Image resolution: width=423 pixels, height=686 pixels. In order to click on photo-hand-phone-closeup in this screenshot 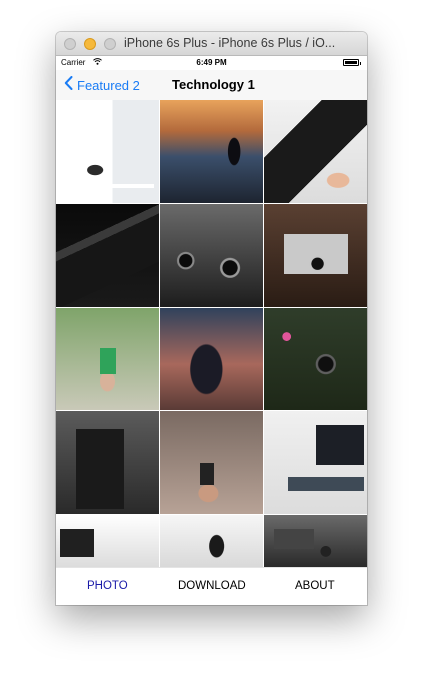, I will do `click(211, 462)`.